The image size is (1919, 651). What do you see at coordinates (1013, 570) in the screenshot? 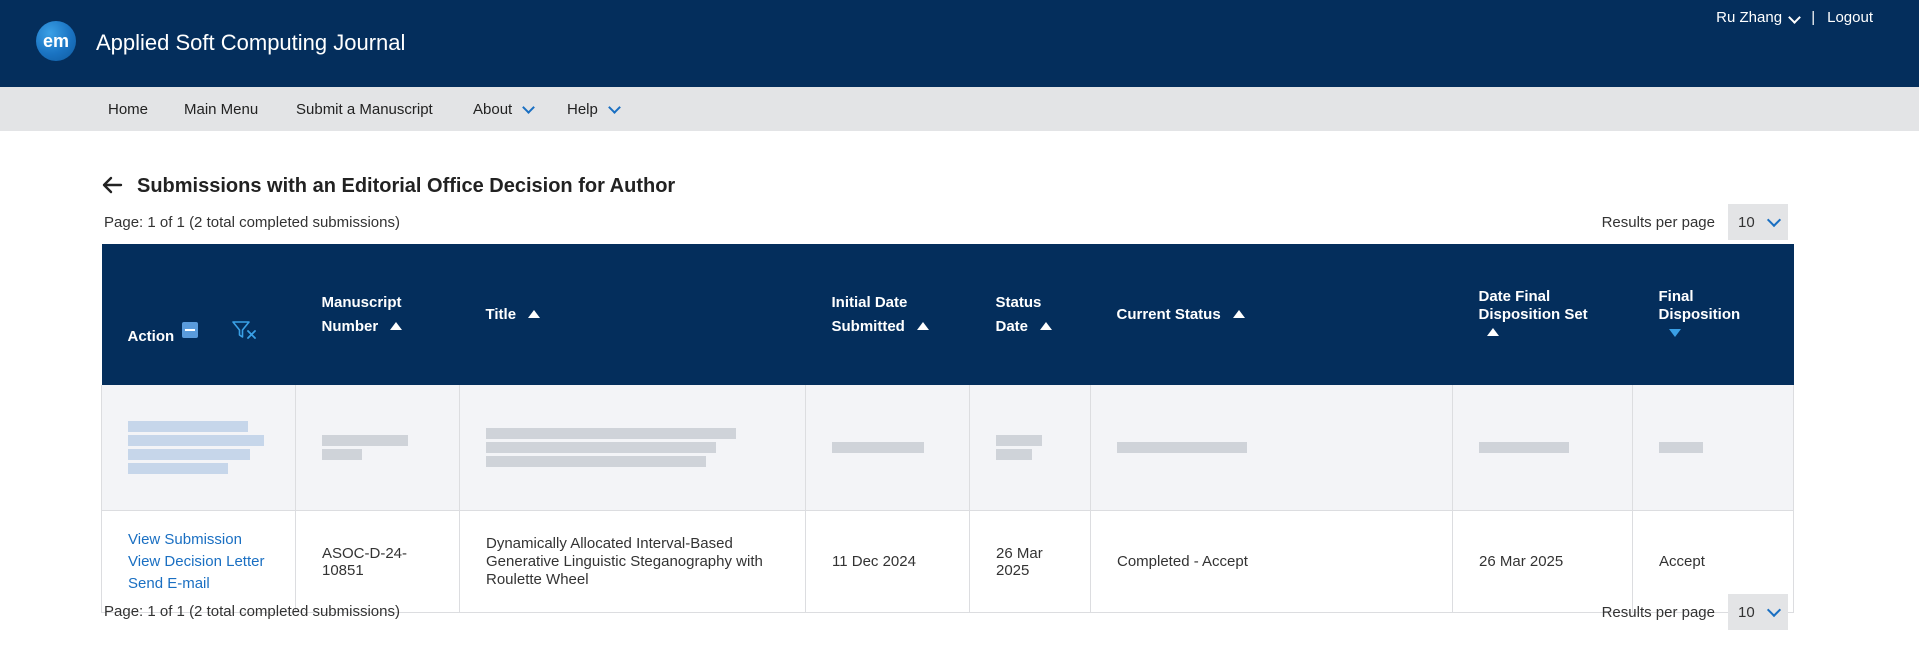
I see `status-date-line2: 2025` at bounding box center [1013, 570].